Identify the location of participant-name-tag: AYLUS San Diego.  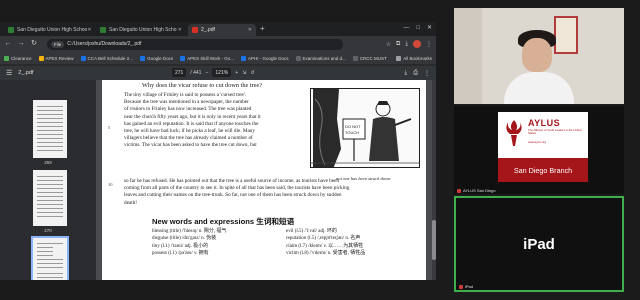
(476, 190).